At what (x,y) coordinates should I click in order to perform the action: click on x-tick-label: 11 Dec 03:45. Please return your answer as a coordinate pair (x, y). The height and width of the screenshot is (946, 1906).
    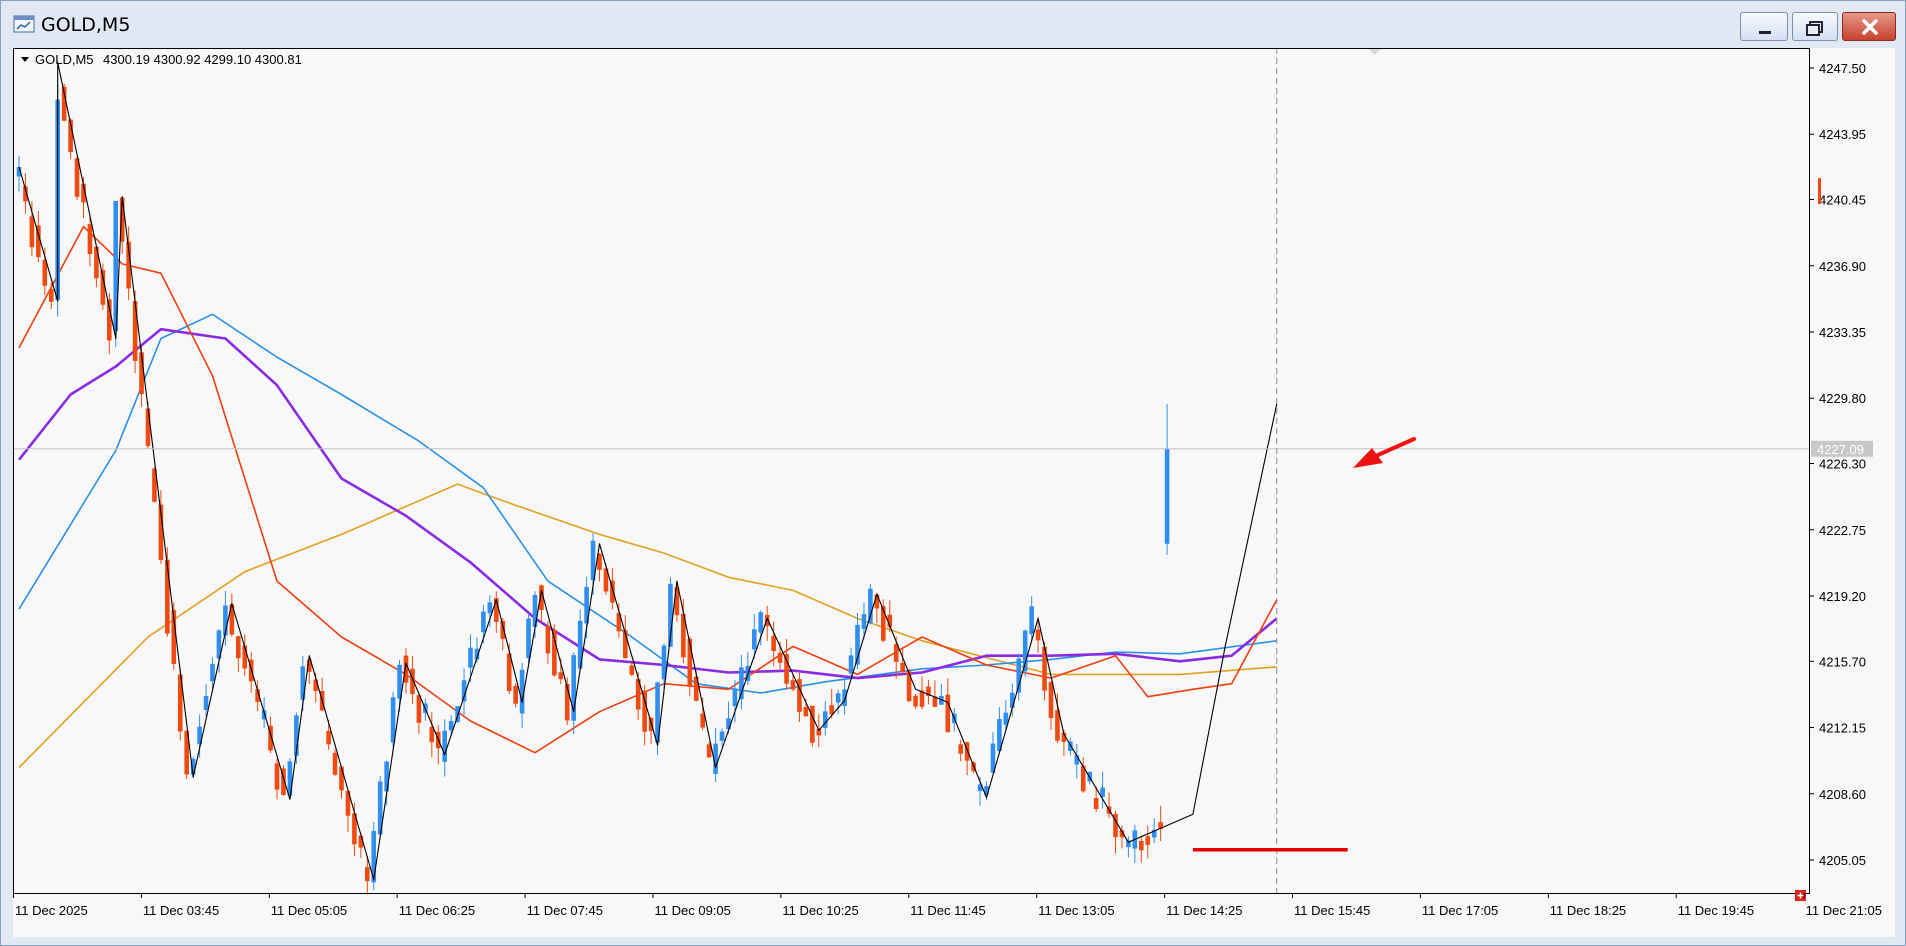
    Looking at the image, I should click on (181, 910).